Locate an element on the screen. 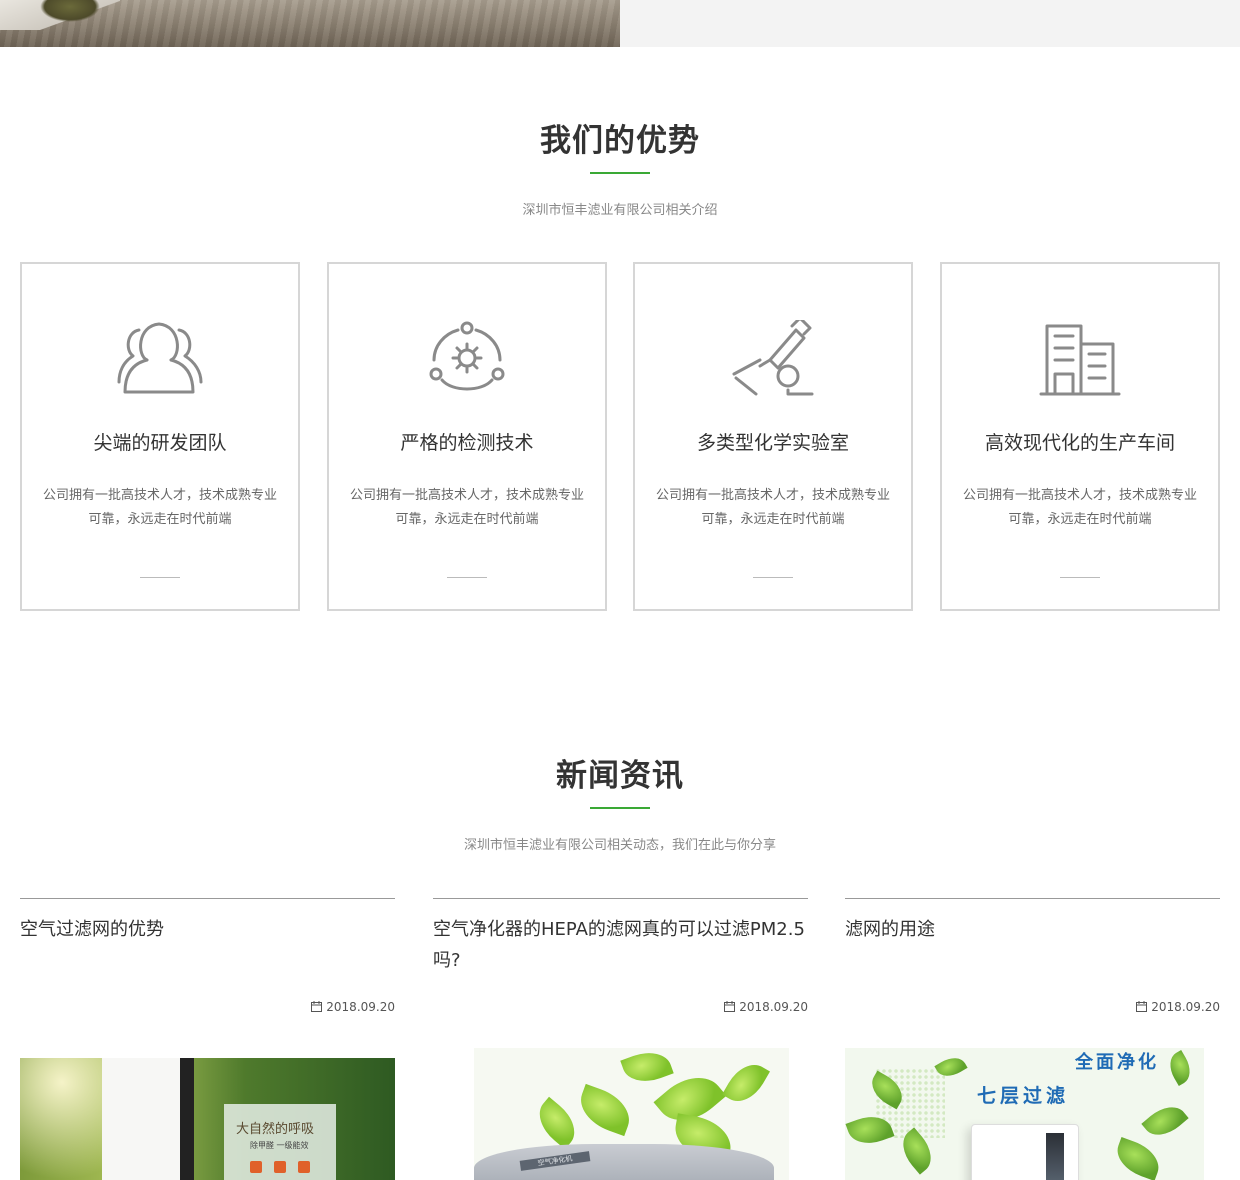 The height and width of the screenshot is (1180, 1240). news-subtitle: 深圳市恒丰滤业有限公司相关动态，我们在此与你分享 is located at coordinates (619, 845).